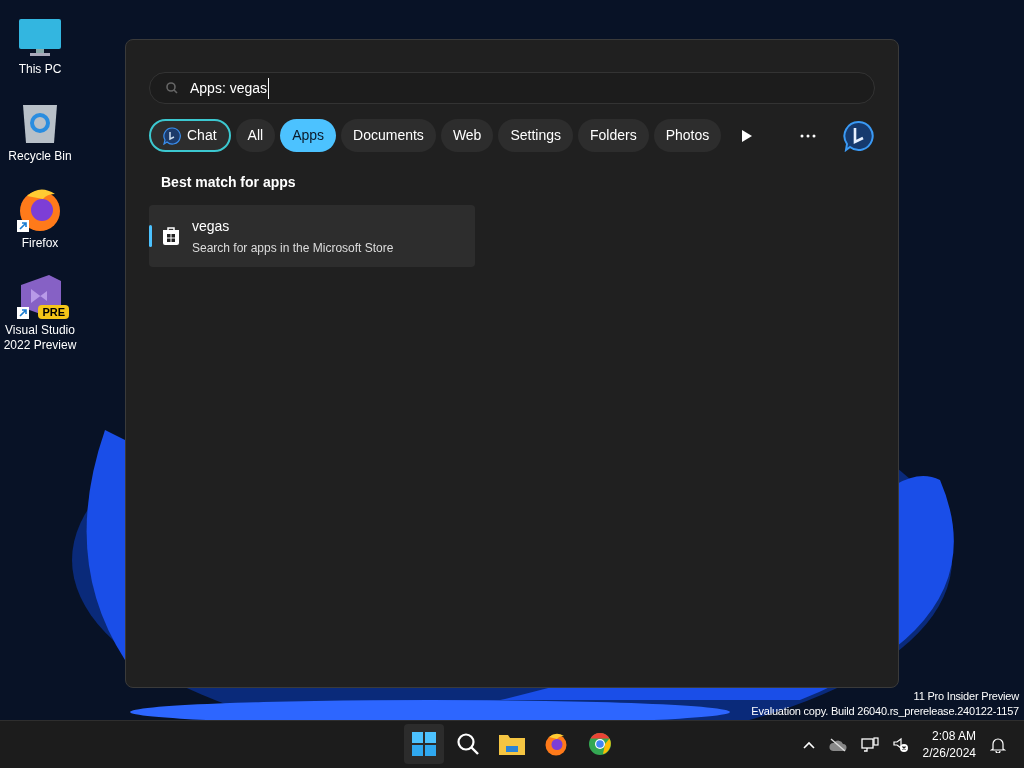  I want to click on desktop-icon-label: This PC, so click(40, 69).